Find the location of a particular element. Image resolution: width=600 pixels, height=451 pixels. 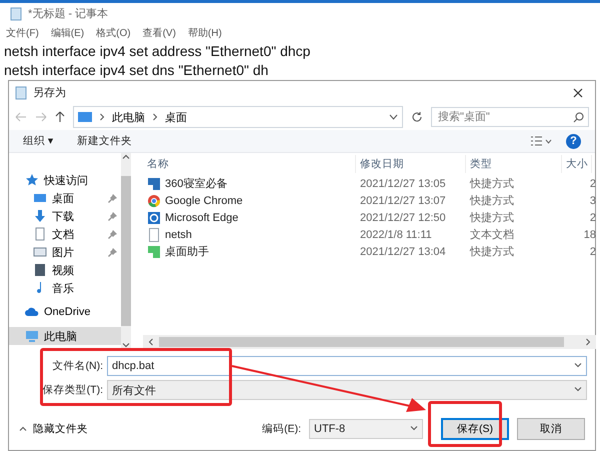

nav-item: OneDrive is located at coordinates (65, 312).